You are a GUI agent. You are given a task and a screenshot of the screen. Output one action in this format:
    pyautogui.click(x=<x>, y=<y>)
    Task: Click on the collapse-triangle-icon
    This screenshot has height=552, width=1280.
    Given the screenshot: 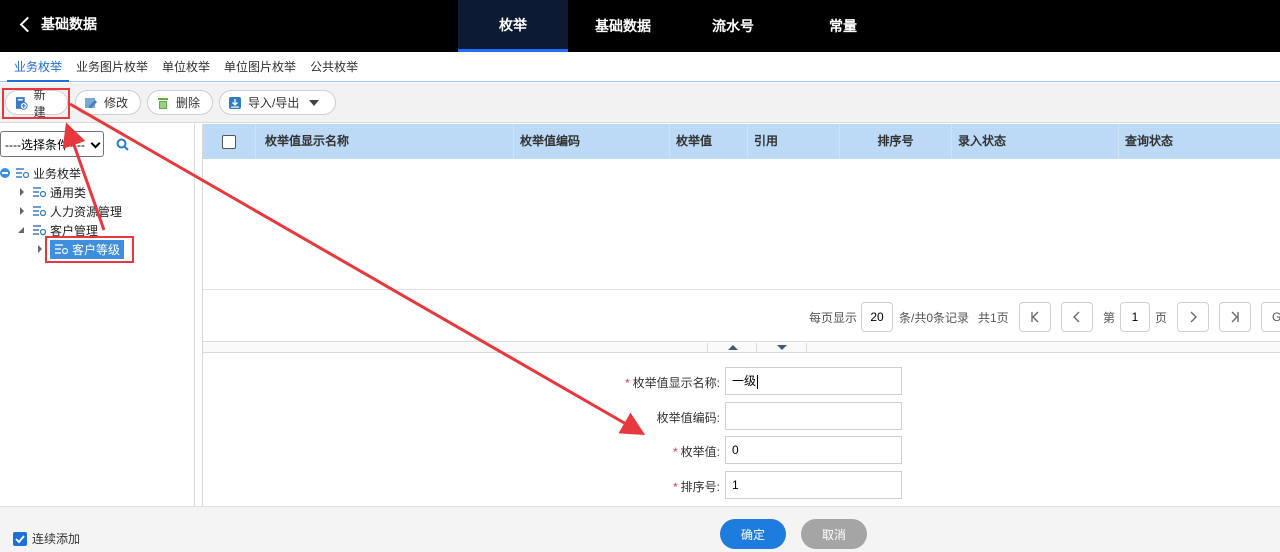 What is the action you would take?
    pyautogui.click(x=21, y=230)
    